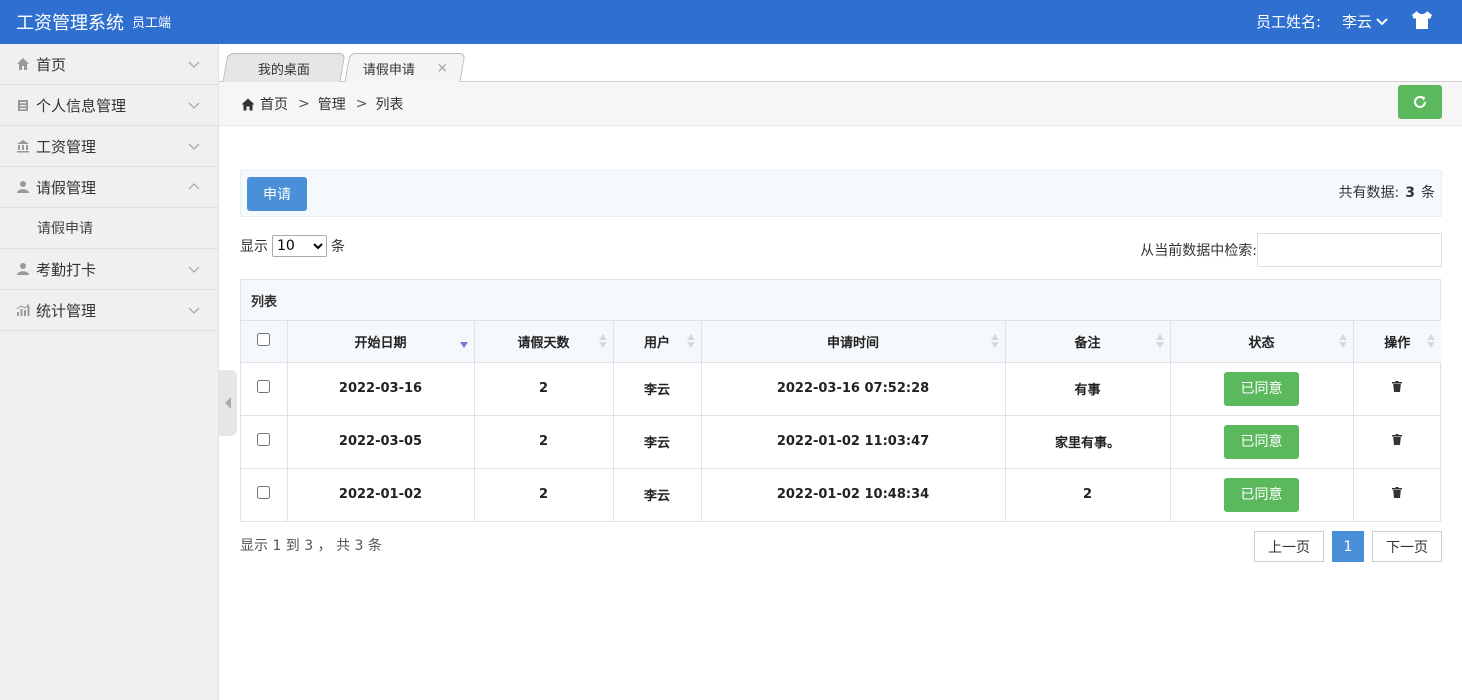 The width and height of the screenshot is (1462, 700). I want to click on tab-label: 我的桌面, so click(283, 70).